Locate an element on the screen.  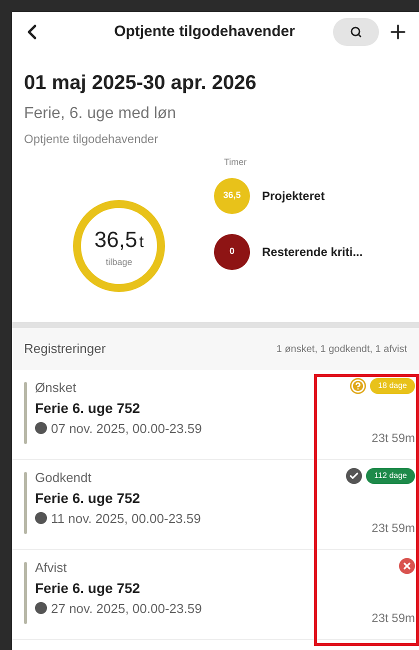
search-button is located at coordinates (356, 32).